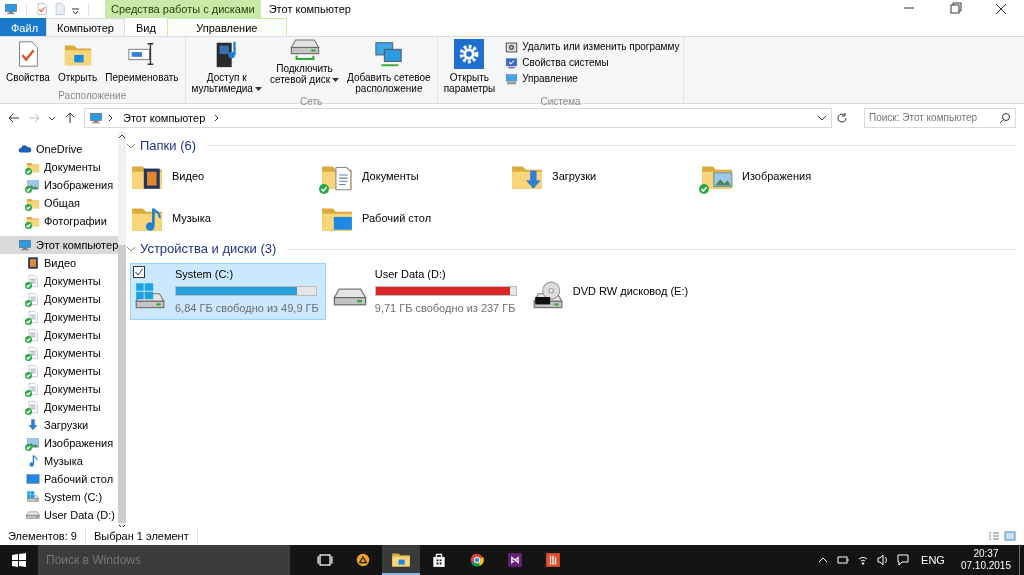 The width and height of the screenshot is (1024, 575). What do you see at coordinates (59, 148) in the screenshot?
I see `nav-item: OneDrive` at bounding box center [59, 148].